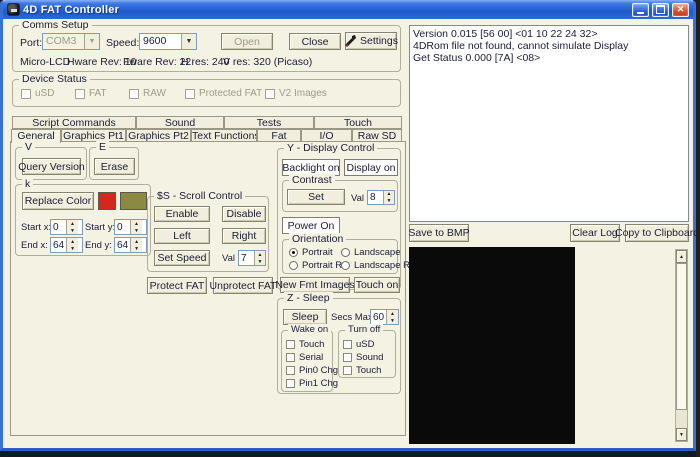  I want to click on start-x-spinner: 0, so click(66, 227).